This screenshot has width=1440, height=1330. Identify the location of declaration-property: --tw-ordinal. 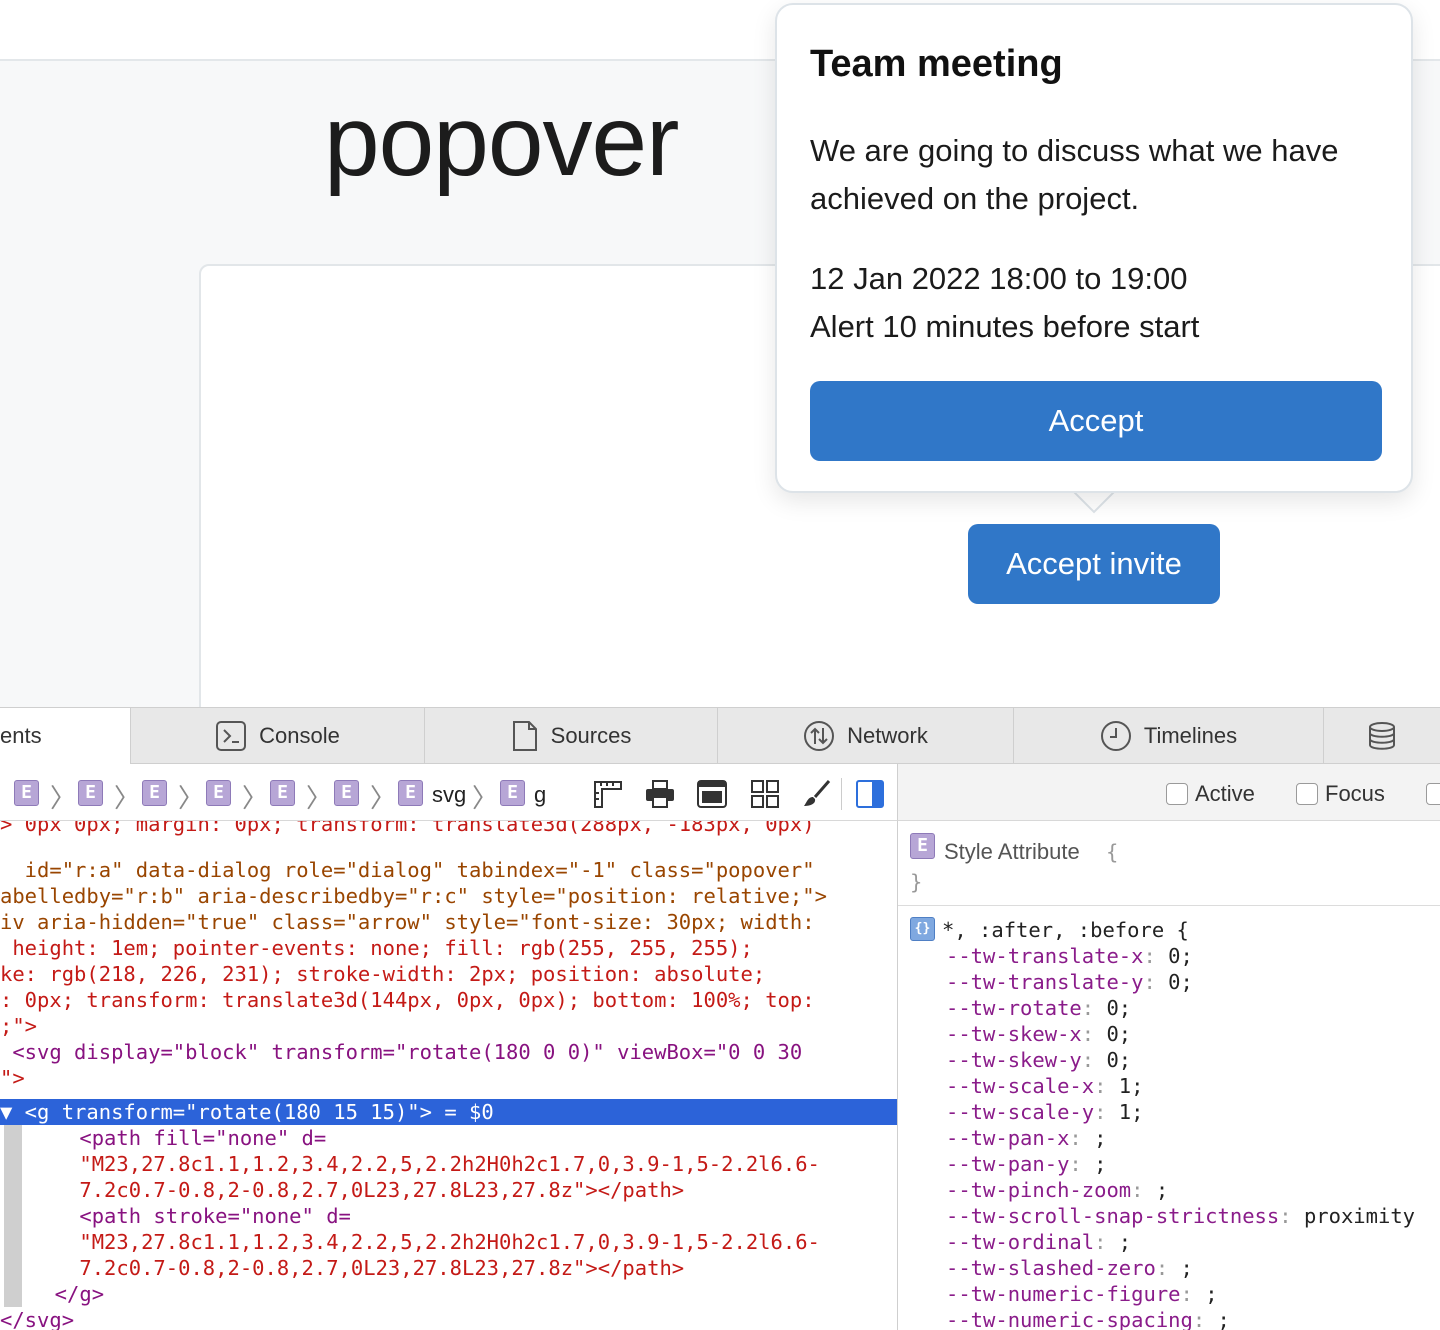
(1020, 1242).